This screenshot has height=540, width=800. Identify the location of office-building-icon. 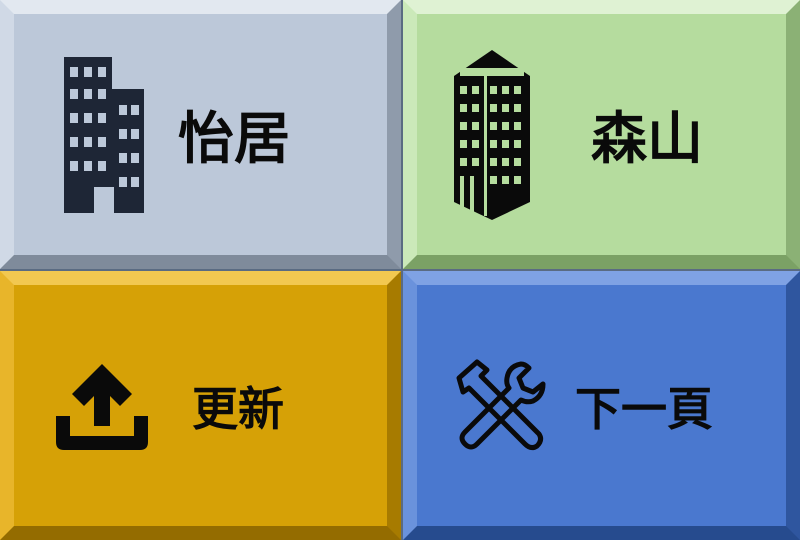
(104, 134).